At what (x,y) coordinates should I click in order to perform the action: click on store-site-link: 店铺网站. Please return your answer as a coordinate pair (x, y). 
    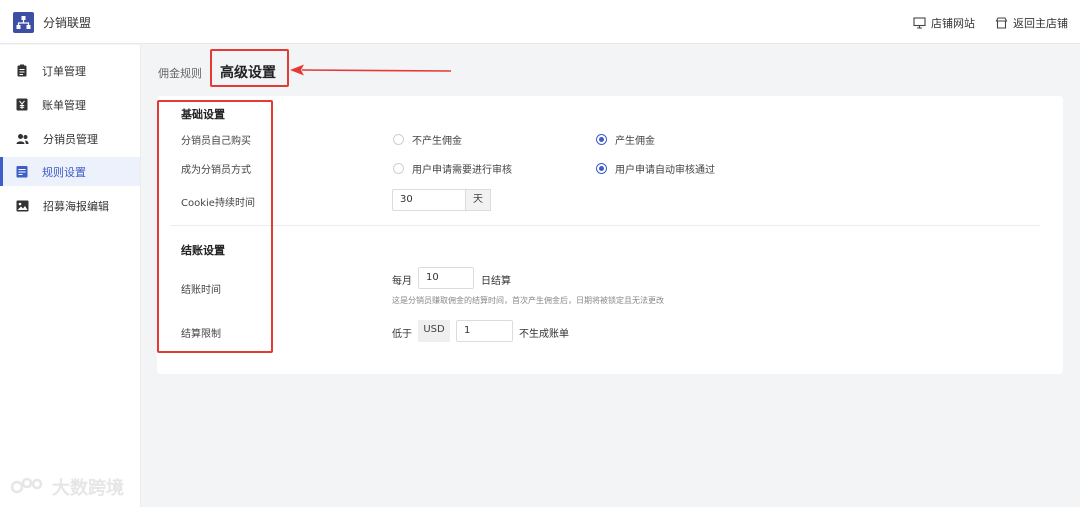
    Looking at the image, I should click on (944, 23).